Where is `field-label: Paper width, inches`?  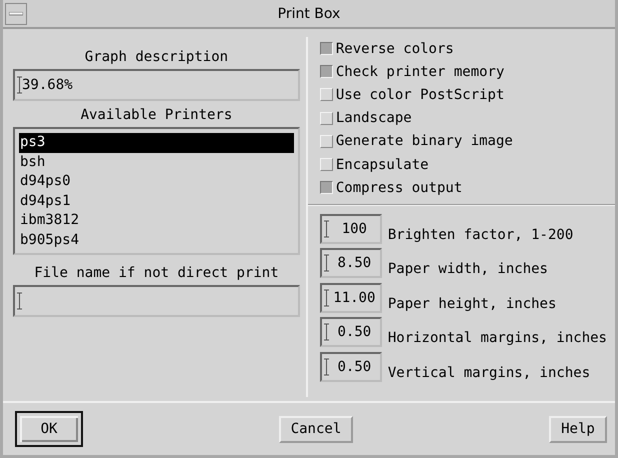 field-label: Paper width, inches is located at coordinates (468, 269).